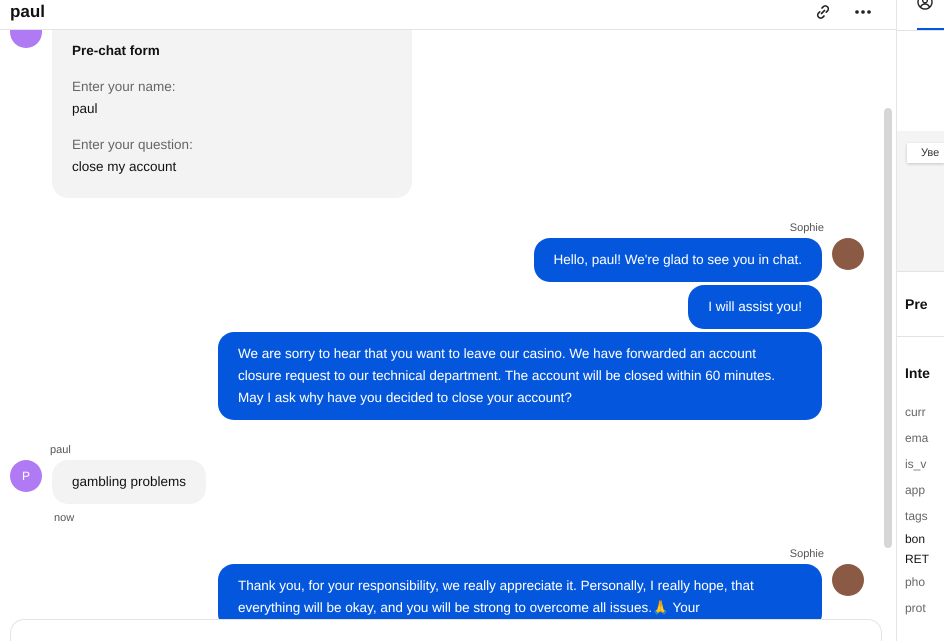 Image resolution: width=944 pixels, height=641 pixels. I want to click on field-value: close my account, so click(125, 167).